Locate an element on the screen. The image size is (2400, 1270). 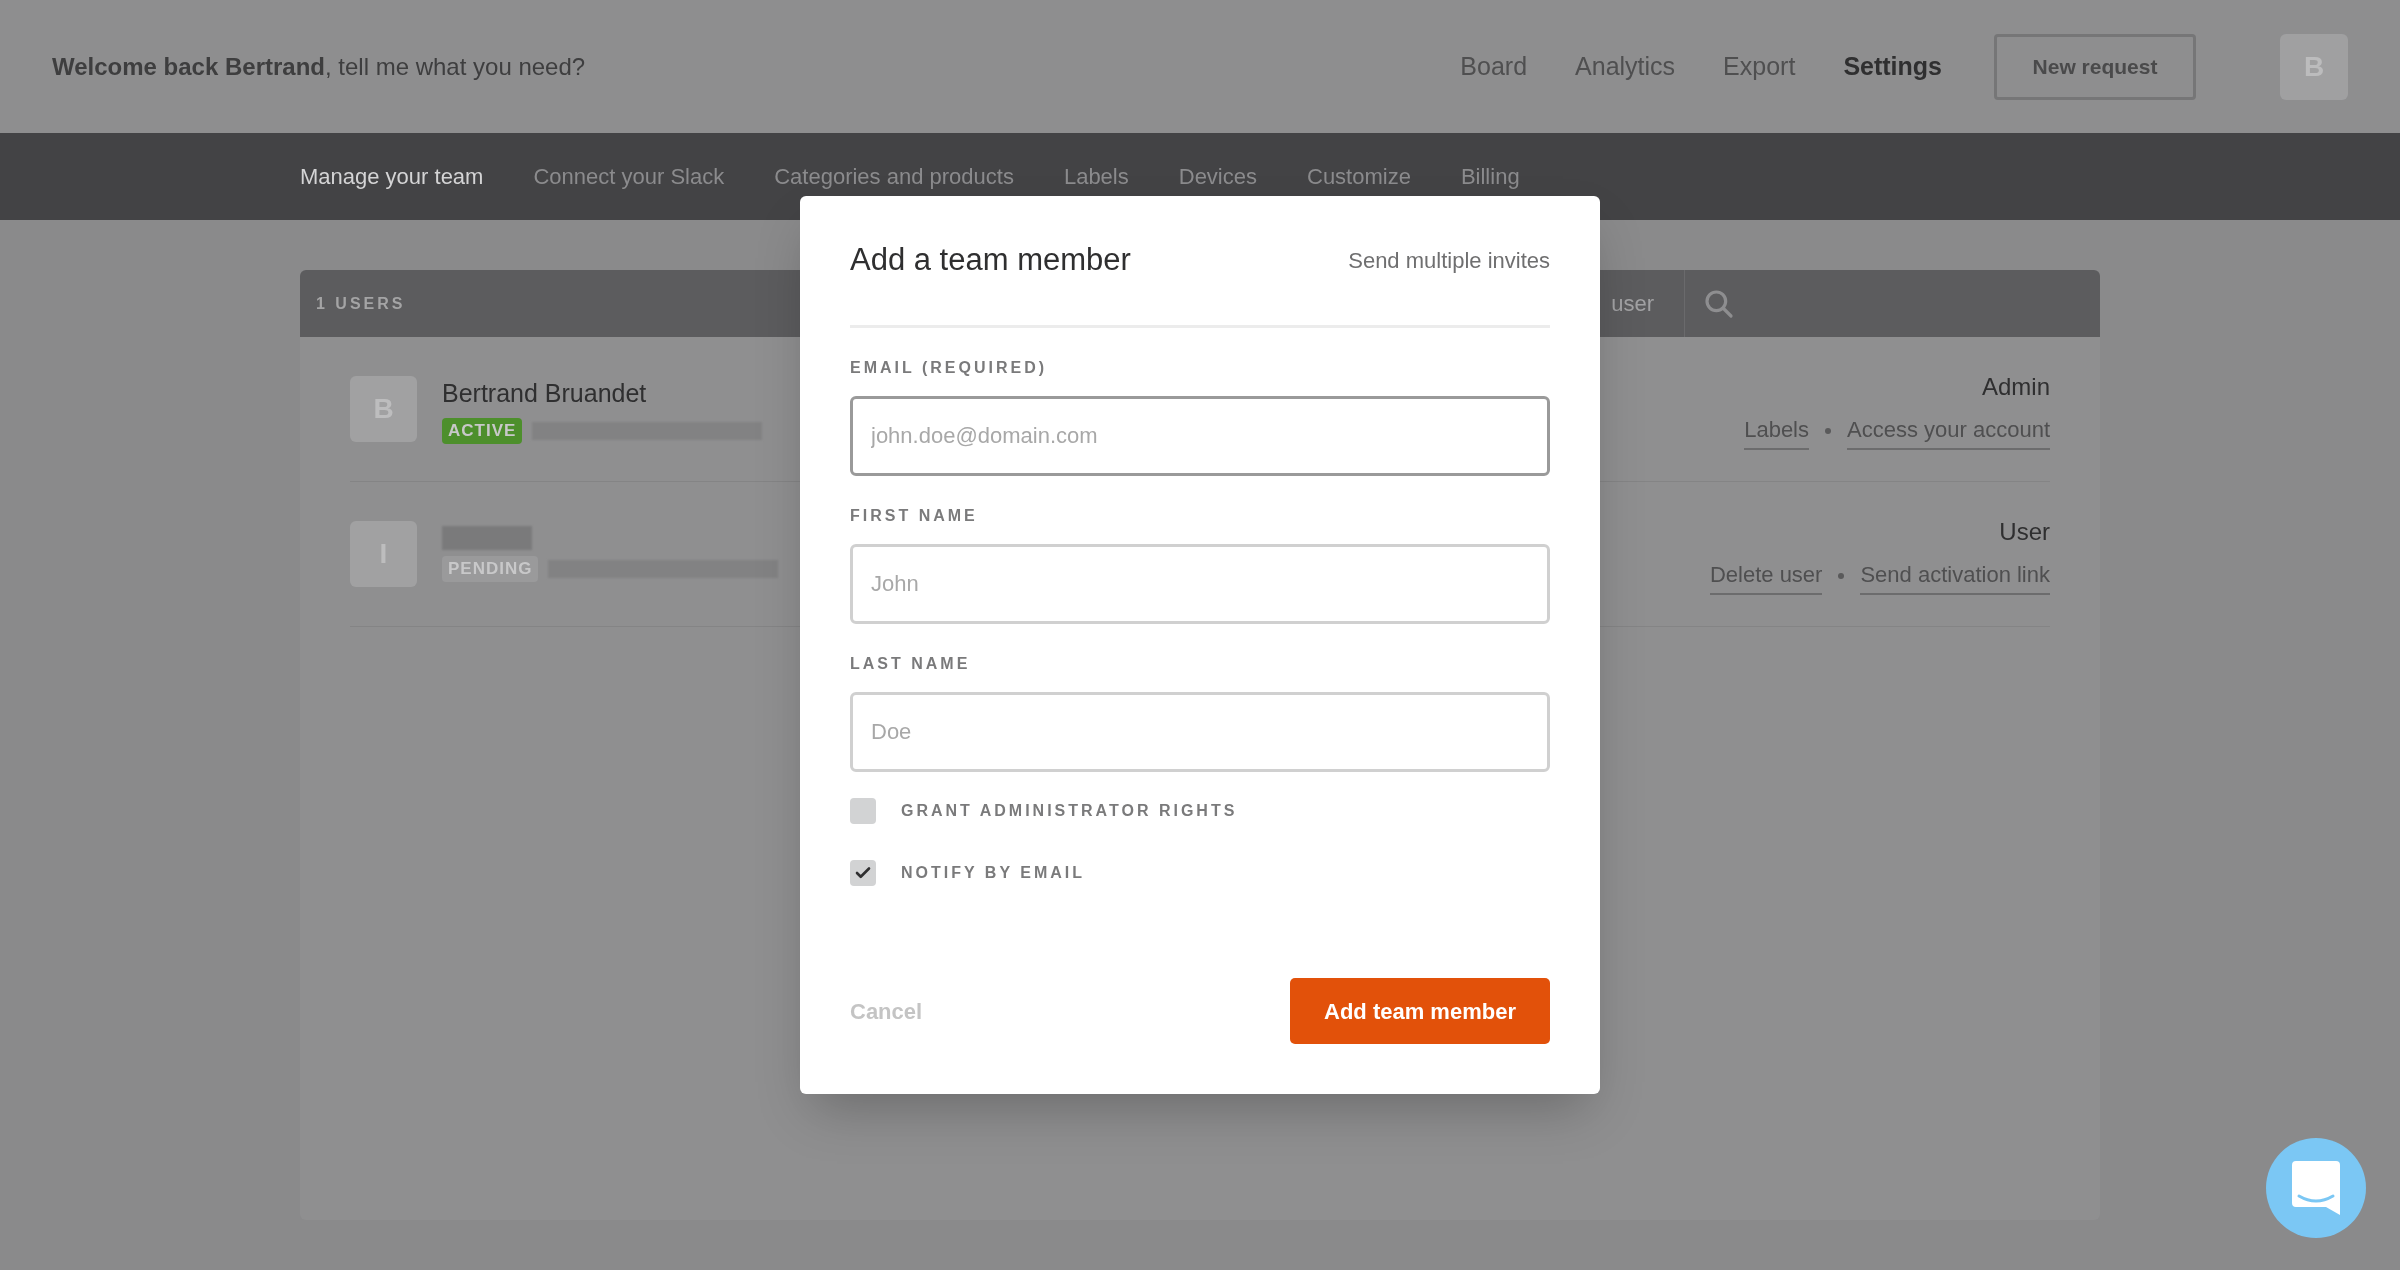
settings-tab: Customize is located at coordinates (1359, 176).